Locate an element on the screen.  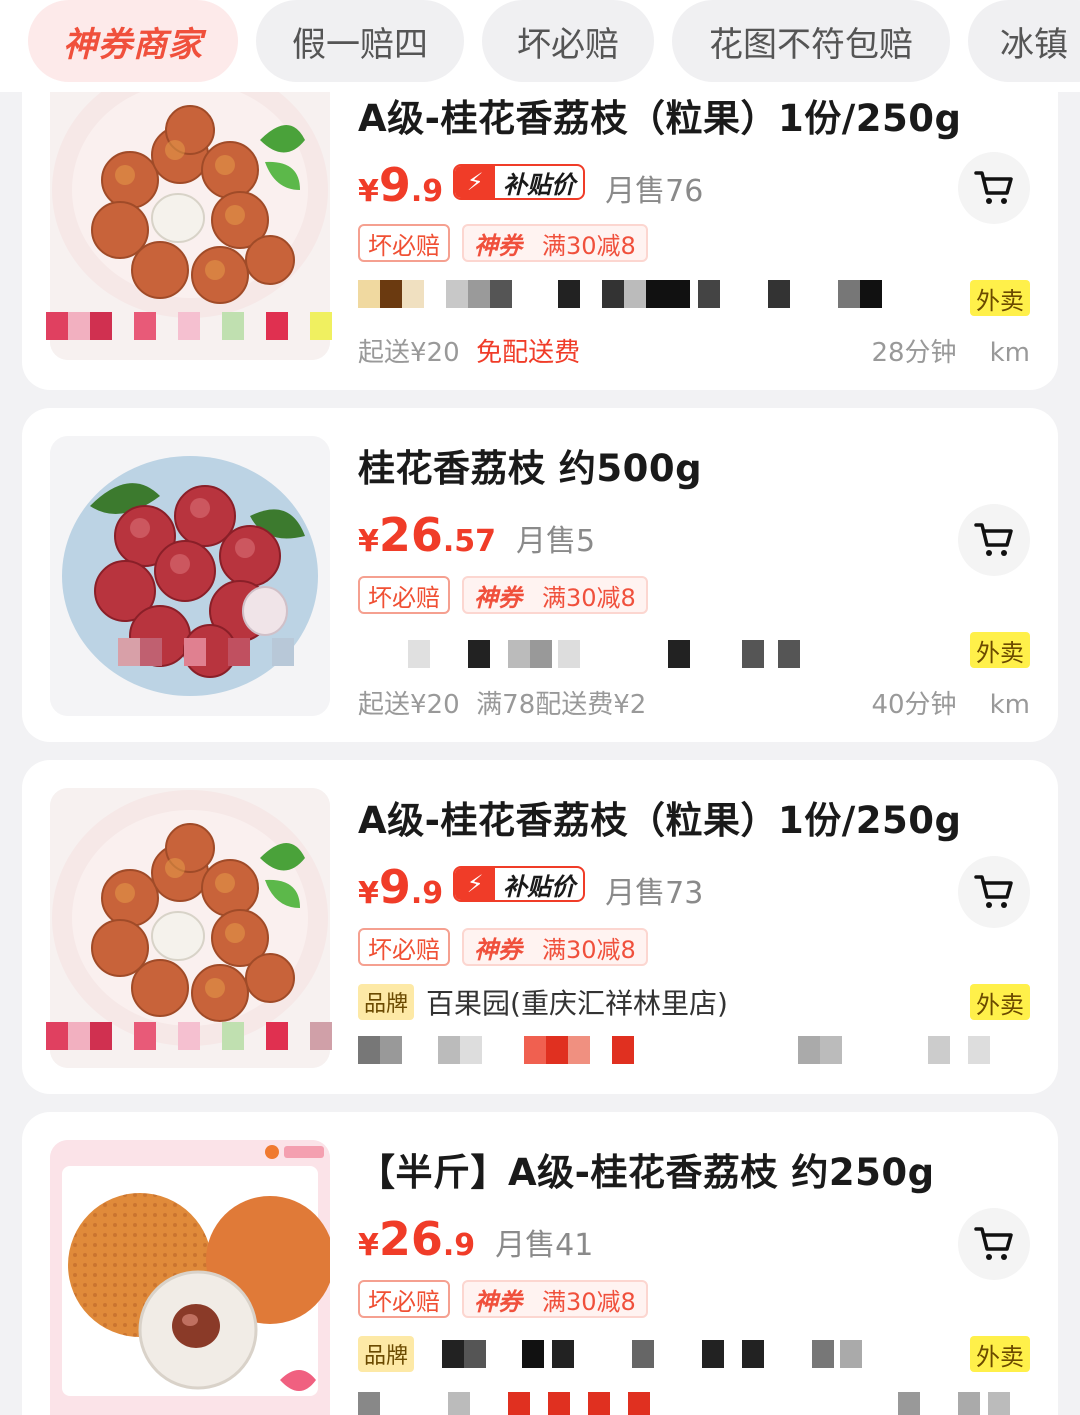
filter-chip-bad-compensate: 坏必赔 is located at coordinates (568, 41).